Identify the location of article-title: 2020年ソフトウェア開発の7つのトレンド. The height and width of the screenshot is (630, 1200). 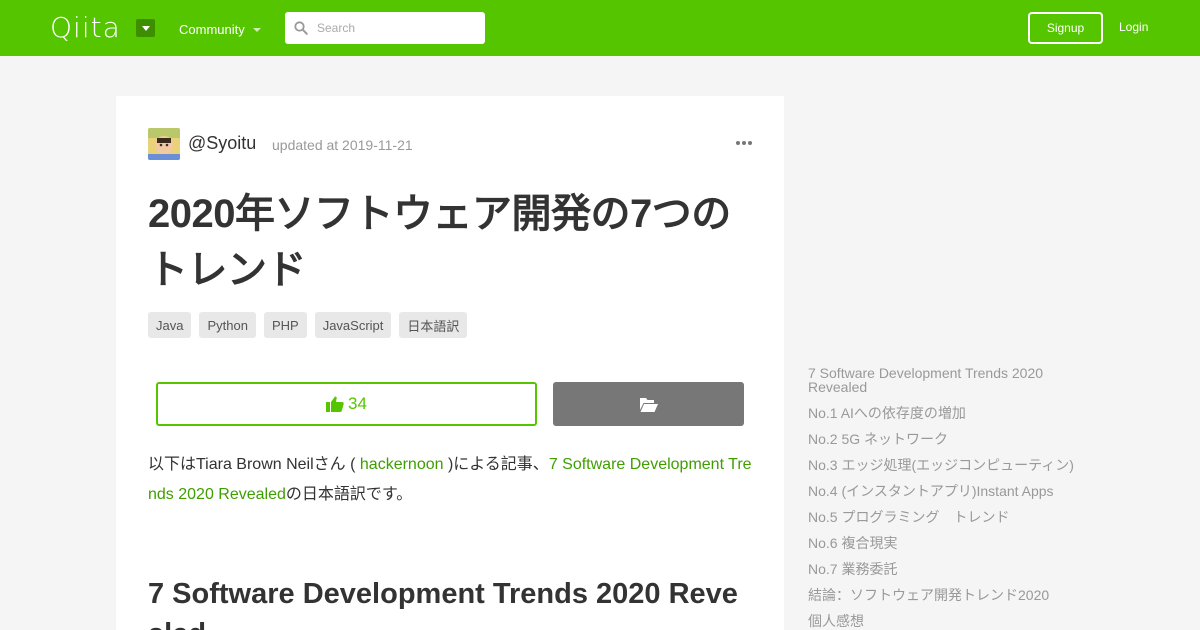
(439, 242).